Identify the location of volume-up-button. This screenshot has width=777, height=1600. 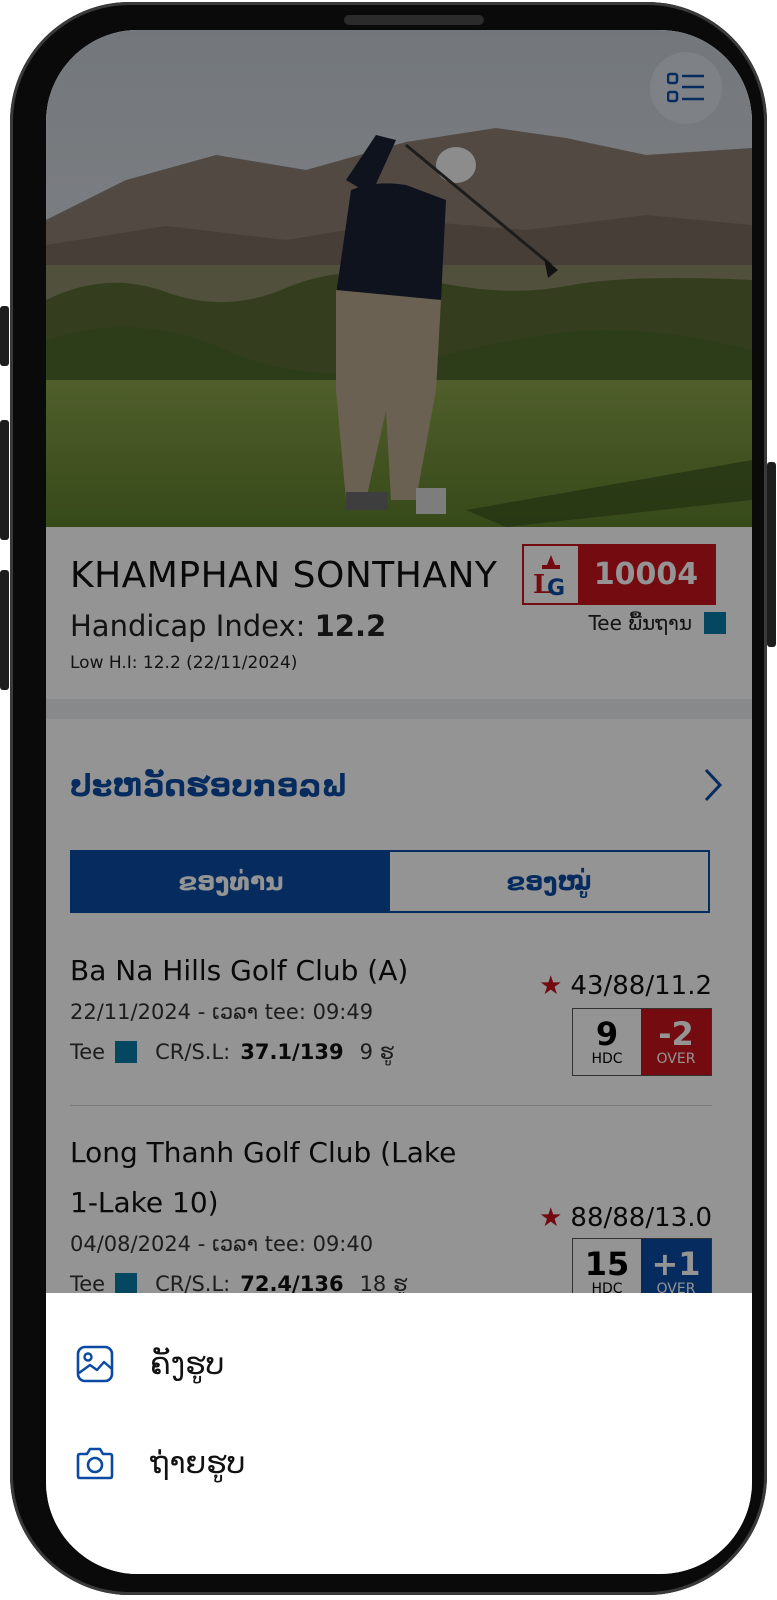
(4, 480).